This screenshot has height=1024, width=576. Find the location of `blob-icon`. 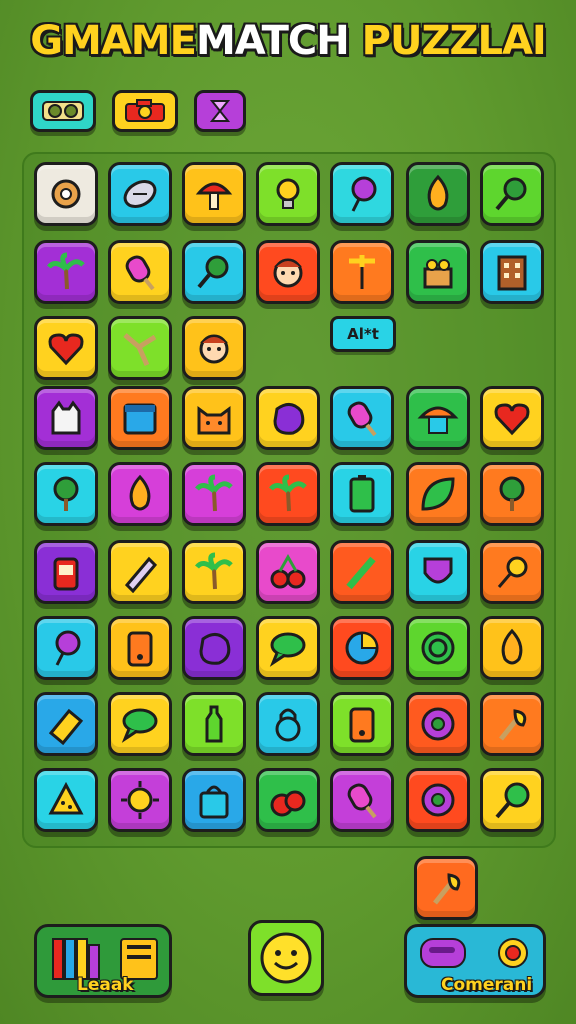

blob-icon is located at coordinates (289, 419).